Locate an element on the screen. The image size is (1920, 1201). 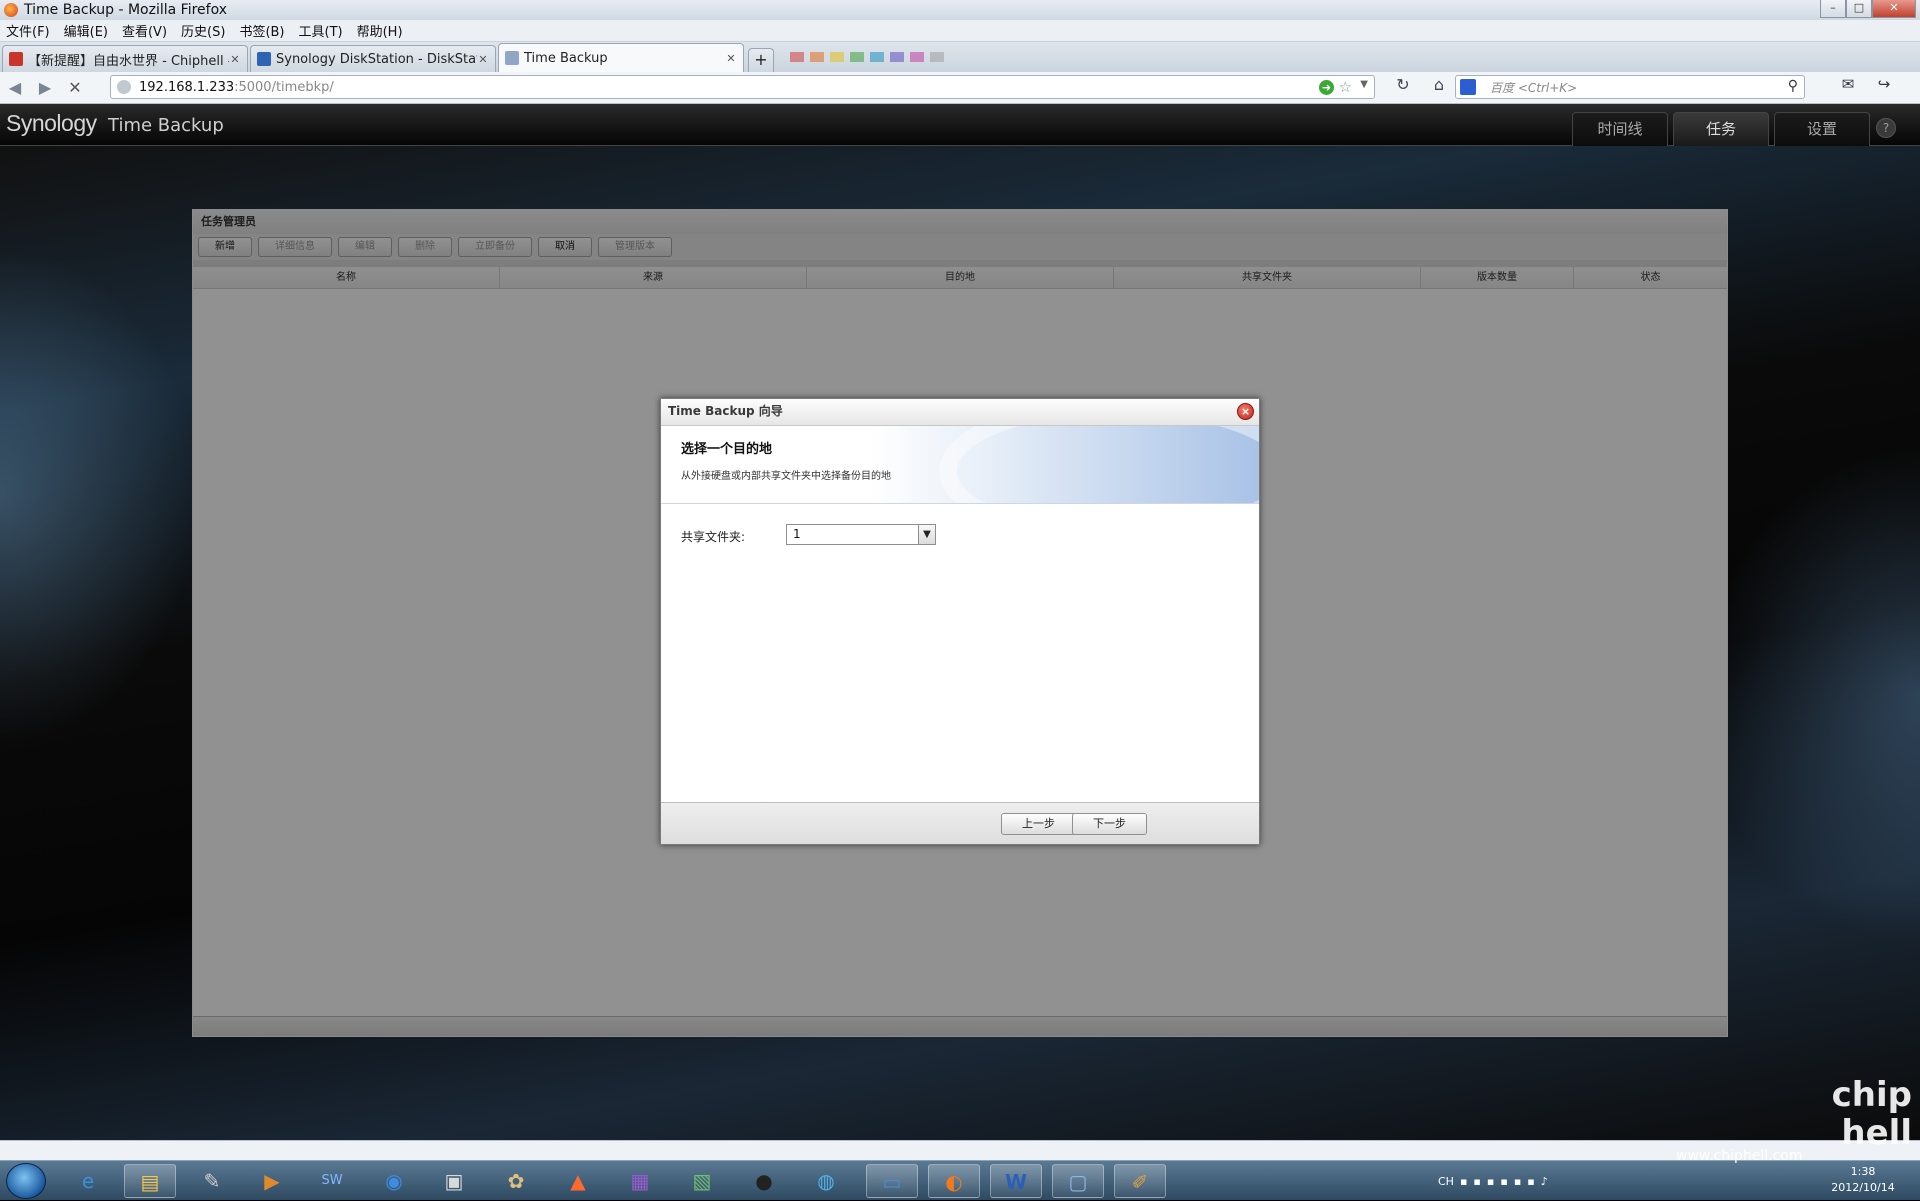
chevron-down-icon: ▼ is located at coordinates (926, 534).